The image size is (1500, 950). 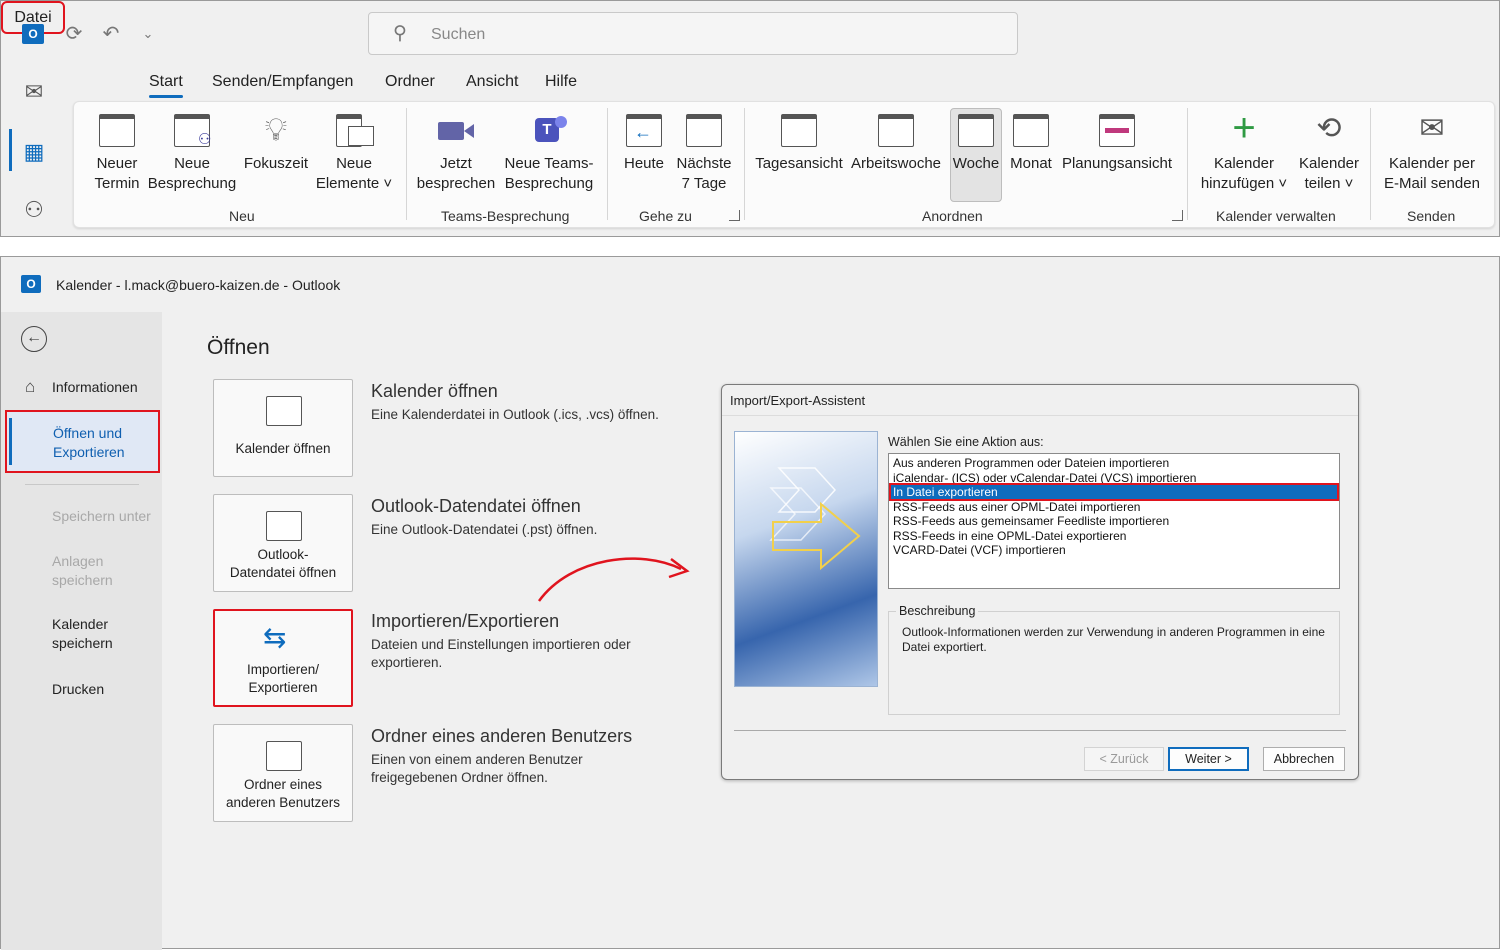 What do you see at coordinates (166, 85) in the screenshot?
I see `tab-start: Start` at bounding box center [166, 85].